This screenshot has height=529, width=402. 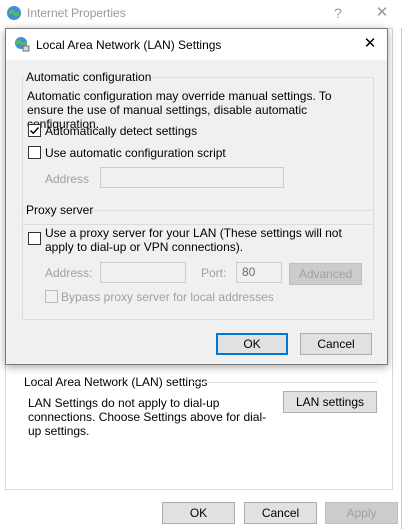 What do you see at coordinates (214, 273) in the screenshot?
I see `proxy-port-label: Port:` at bounding box center [214, 273].